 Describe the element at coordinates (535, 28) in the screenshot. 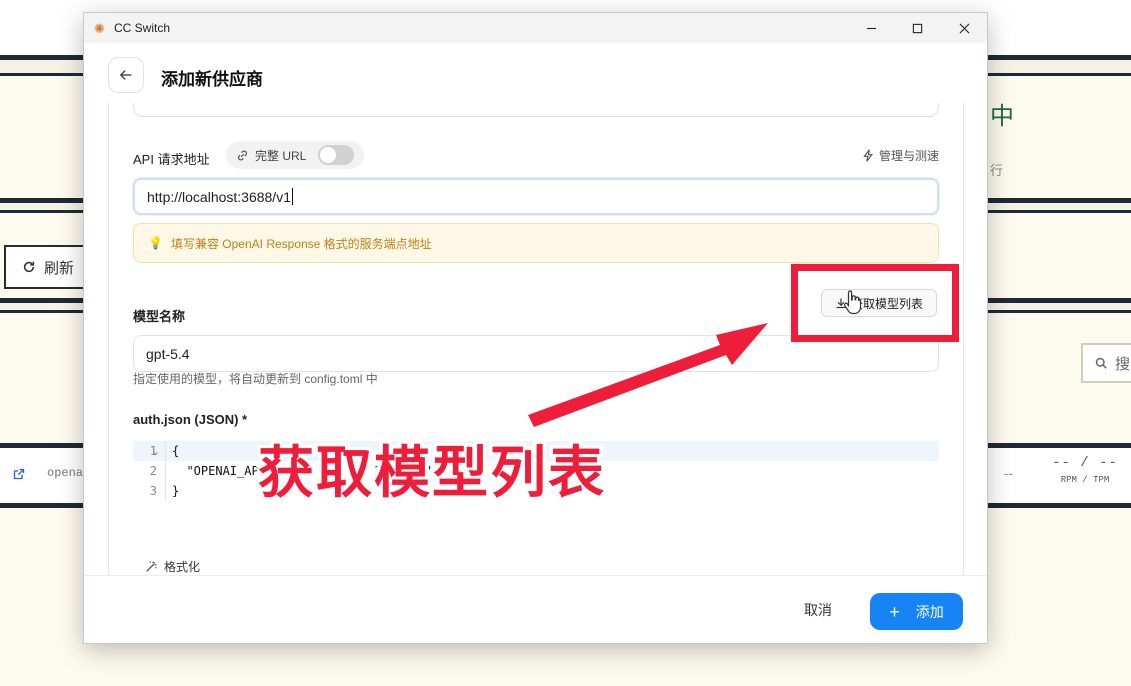

I see `title-bar: ✺ CC Switch` at that location.